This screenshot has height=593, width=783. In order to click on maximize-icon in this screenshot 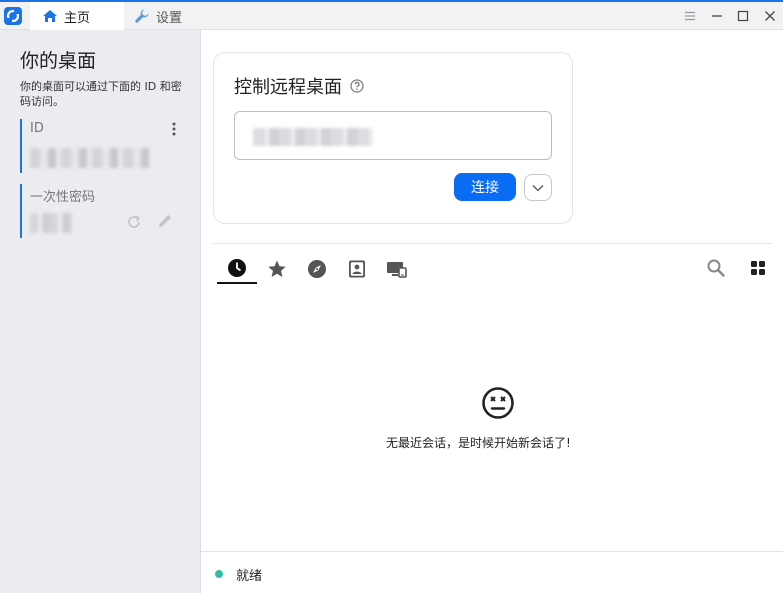, I will do `click(743, 16)`.